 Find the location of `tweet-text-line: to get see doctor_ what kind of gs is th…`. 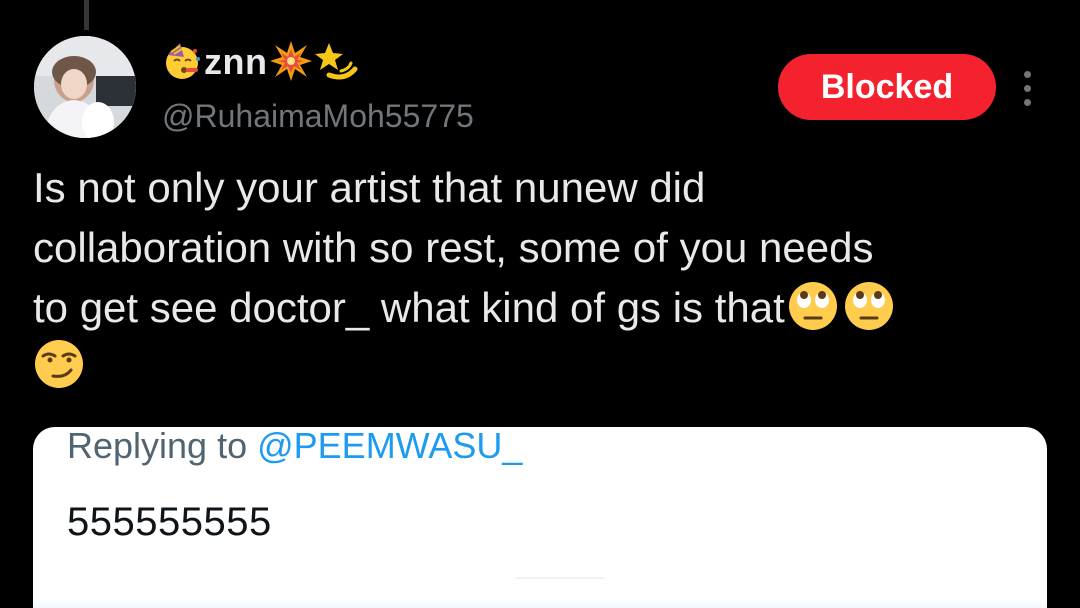

tweet-text-line: to get see doctor_ what kind of gs is th… is located at coordinates (543, 308).